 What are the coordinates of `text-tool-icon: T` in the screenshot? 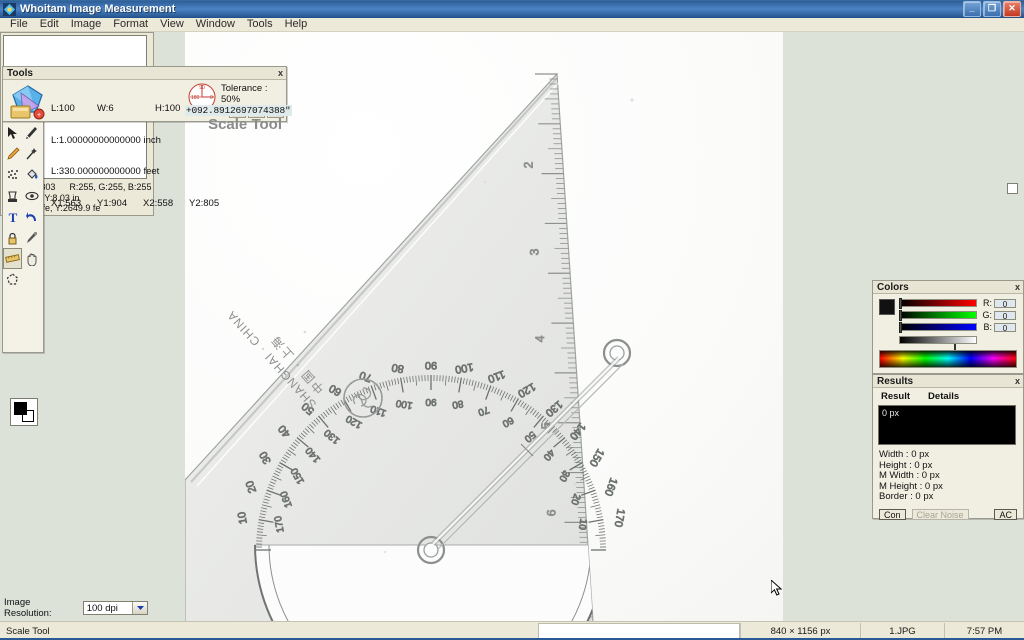 It's located at (12, 216).